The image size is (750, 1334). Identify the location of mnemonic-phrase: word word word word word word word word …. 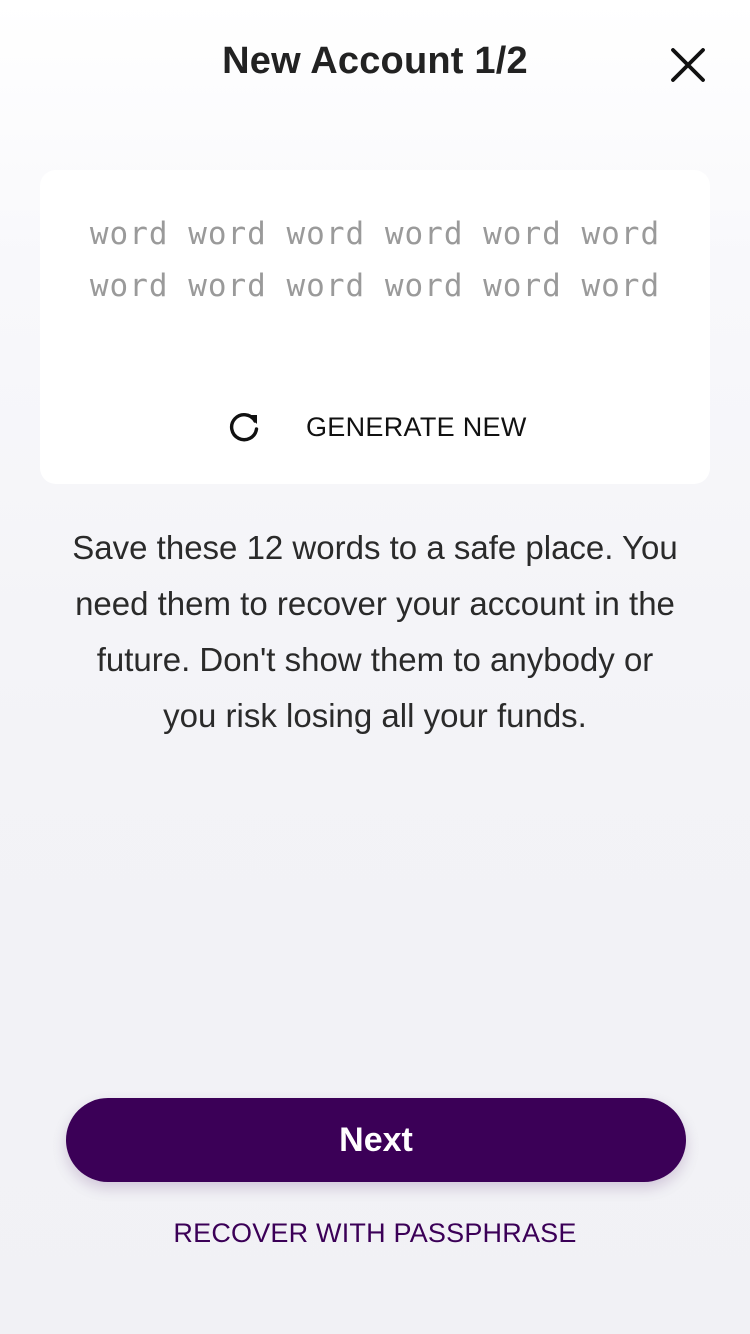
(375, 260).